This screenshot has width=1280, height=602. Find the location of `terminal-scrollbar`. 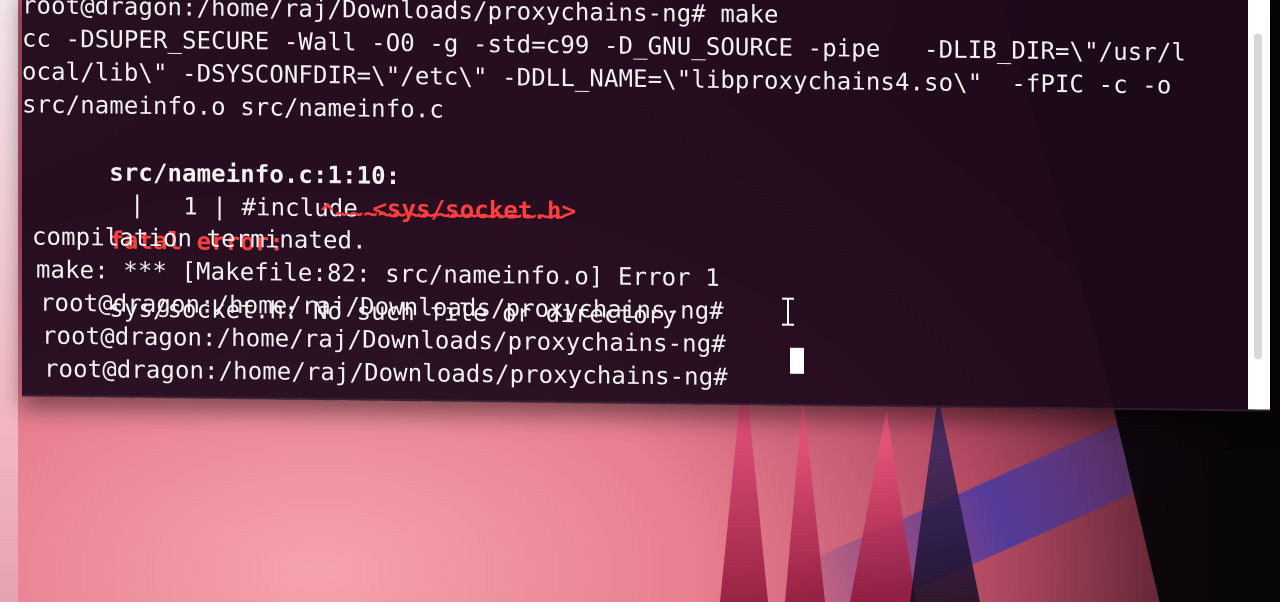

terminal-scrollbar is located at coordinates (1259, 205).